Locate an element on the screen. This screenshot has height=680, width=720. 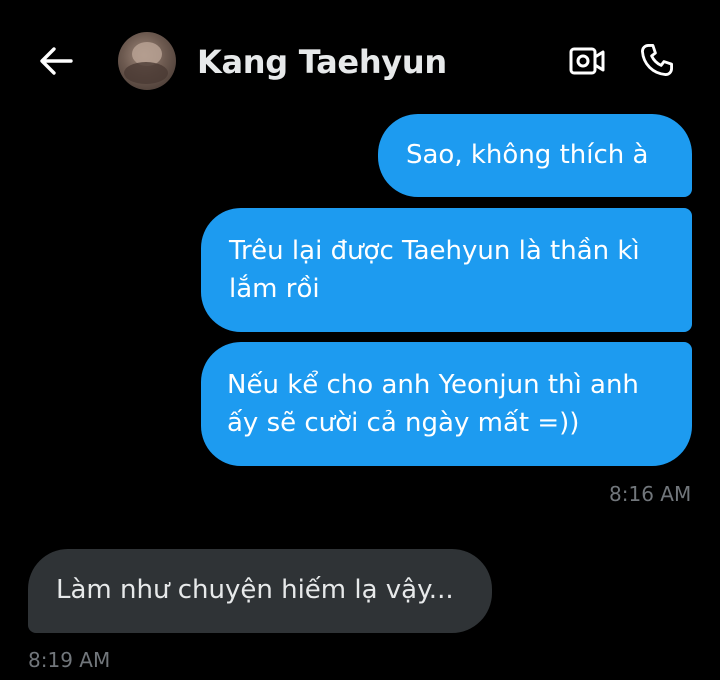
back-button is located at coordinates (56, 61).